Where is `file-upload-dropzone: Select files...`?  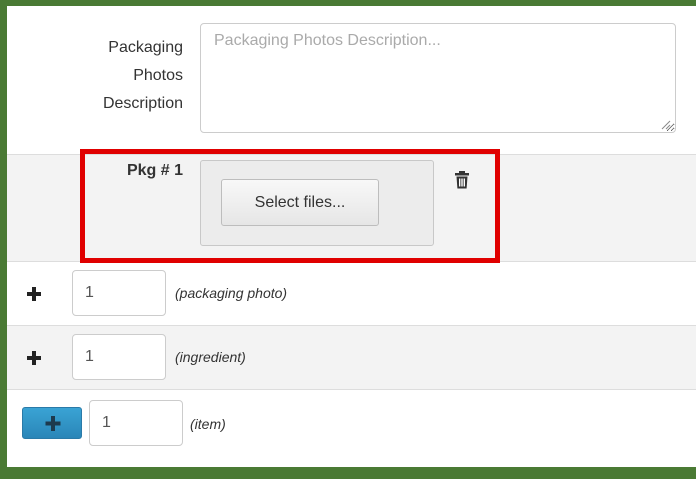 file-upload-dropzone: Select files... is located at coordinates (317, 203).